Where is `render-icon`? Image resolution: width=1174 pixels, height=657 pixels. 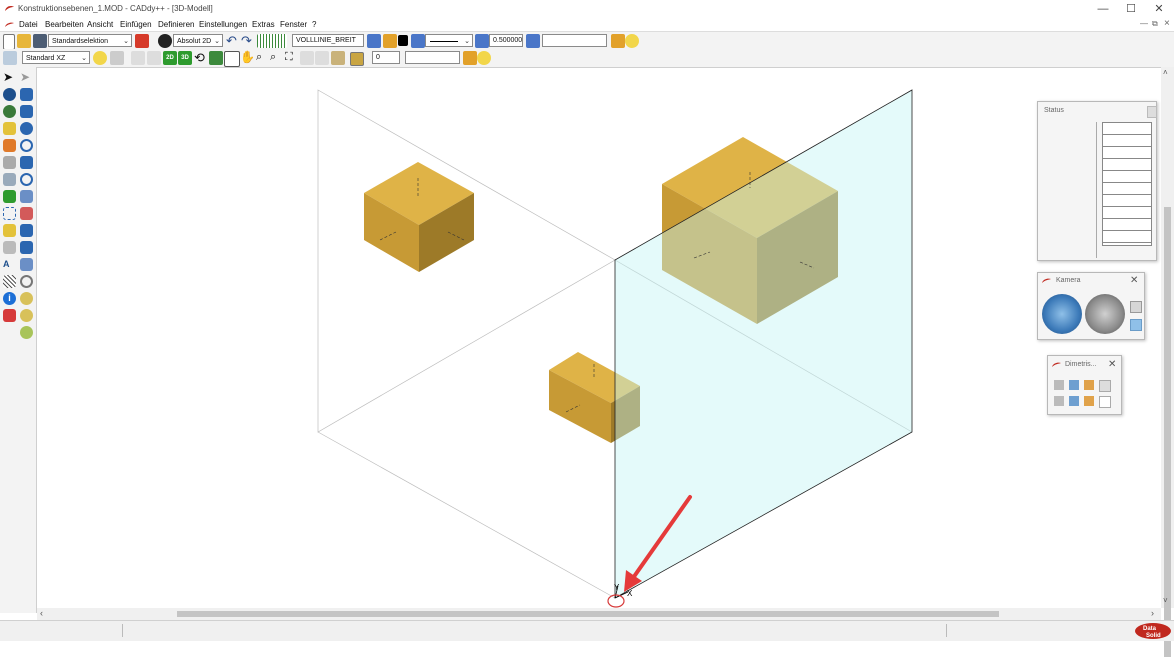
render-icon is located at coordinates (338, 58).